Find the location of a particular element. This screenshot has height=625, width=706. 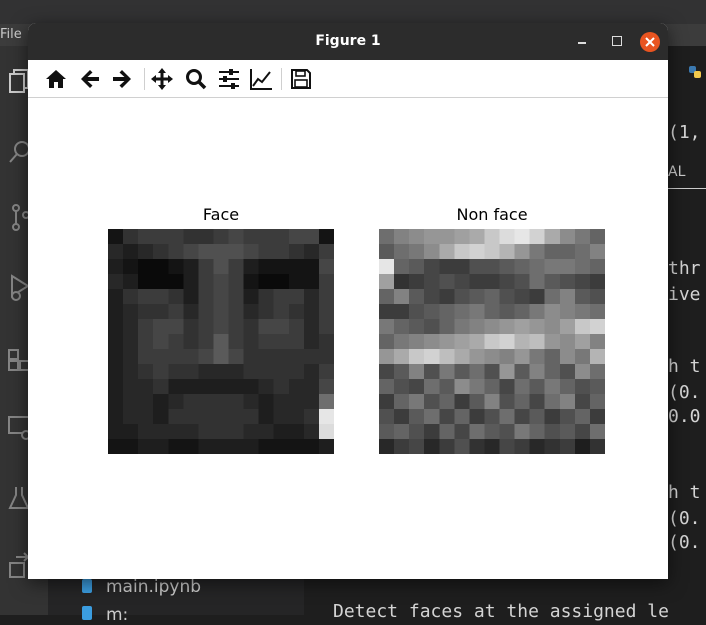

window-titlebar: Figure 1 is located at coordinates (348, 41).